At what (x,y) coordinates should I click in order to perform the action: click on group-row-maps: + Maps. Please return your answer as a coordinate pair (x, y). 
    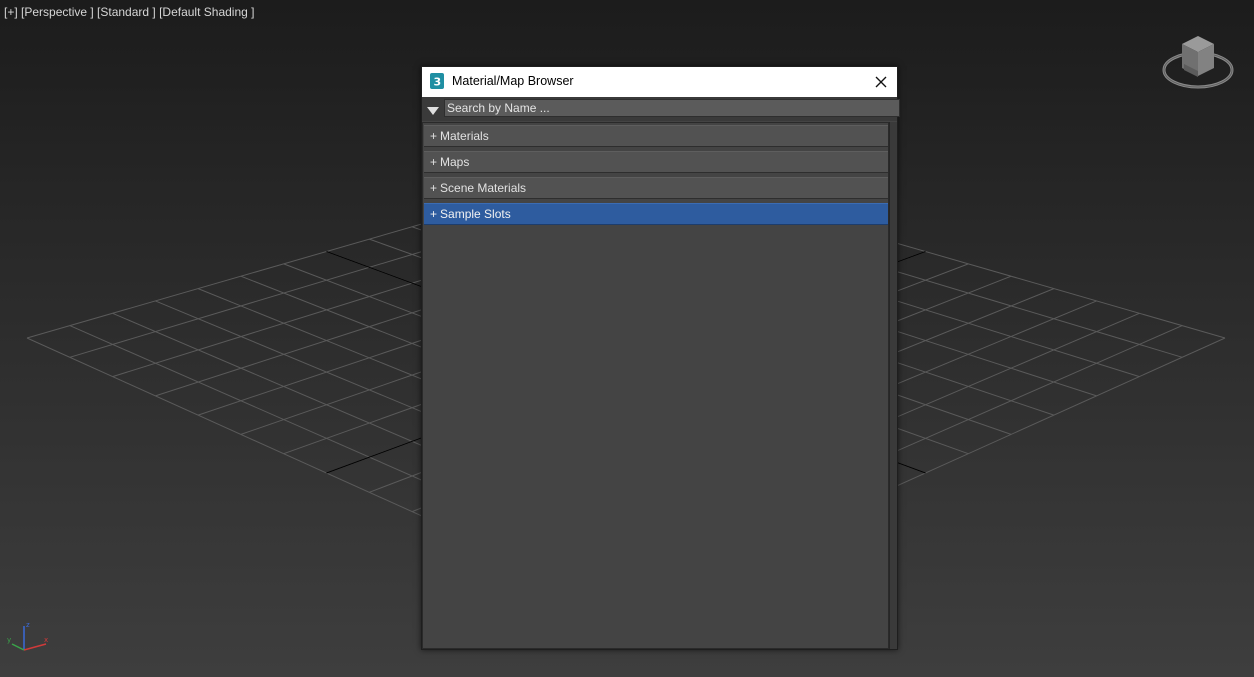
    Looking at the image, I should click on (656, 162).